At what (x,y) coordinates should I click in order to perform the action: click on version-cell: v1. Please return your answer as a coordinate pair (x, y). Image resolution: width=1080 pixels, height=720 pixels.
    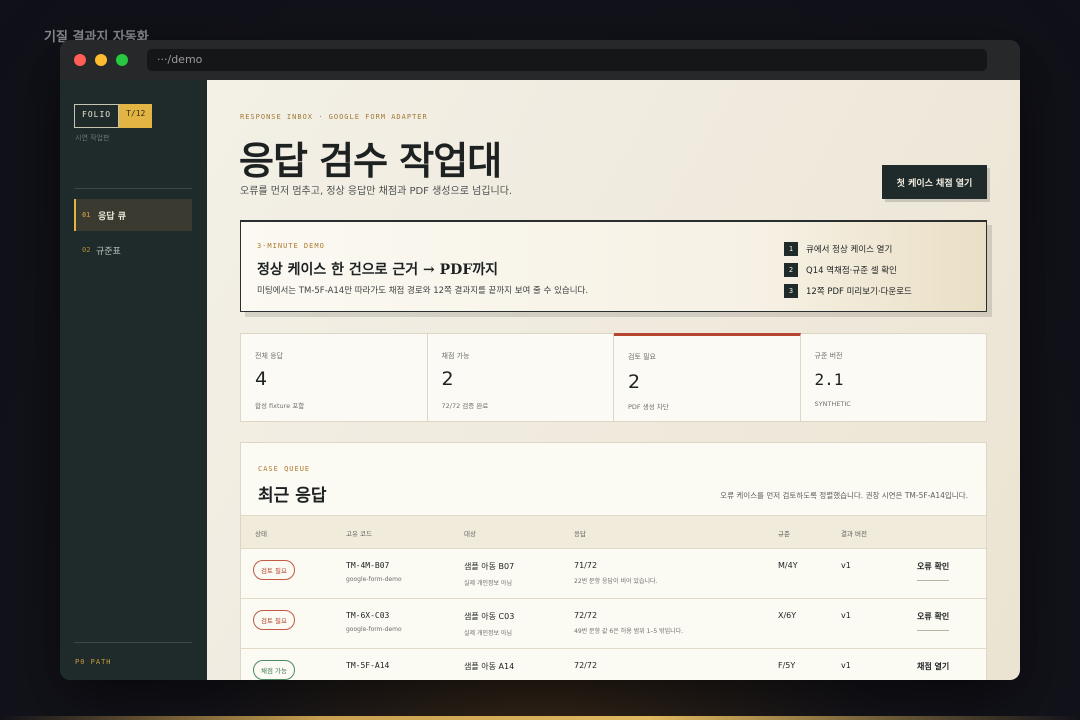
    Looking at the image, I should click on (846, 565).